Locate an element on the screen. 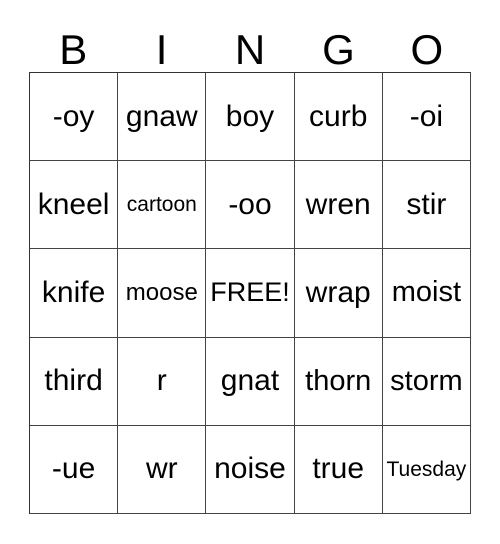  bingo-cell-label: curb is located at coordinates (338, 116).